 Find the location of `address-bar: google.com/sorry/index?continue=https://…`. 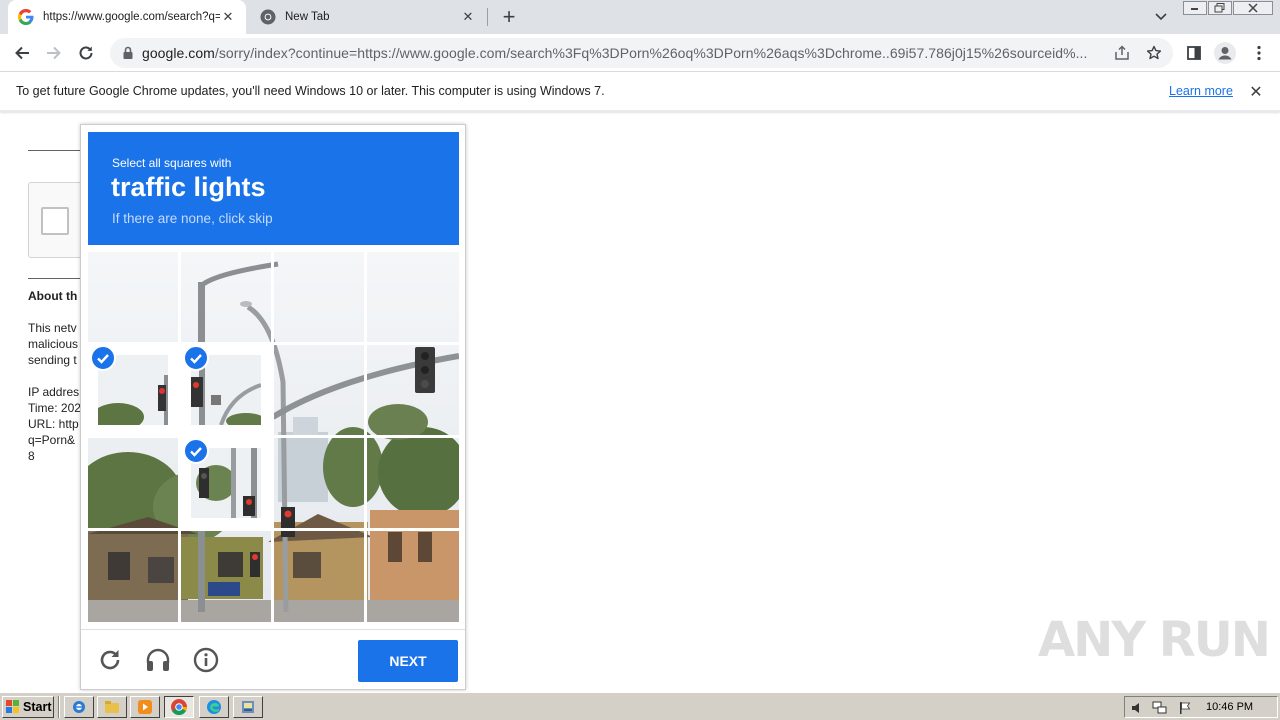

address-bar: google.com/sorry/index?continue=https://… is located at coordinates (641, 53).